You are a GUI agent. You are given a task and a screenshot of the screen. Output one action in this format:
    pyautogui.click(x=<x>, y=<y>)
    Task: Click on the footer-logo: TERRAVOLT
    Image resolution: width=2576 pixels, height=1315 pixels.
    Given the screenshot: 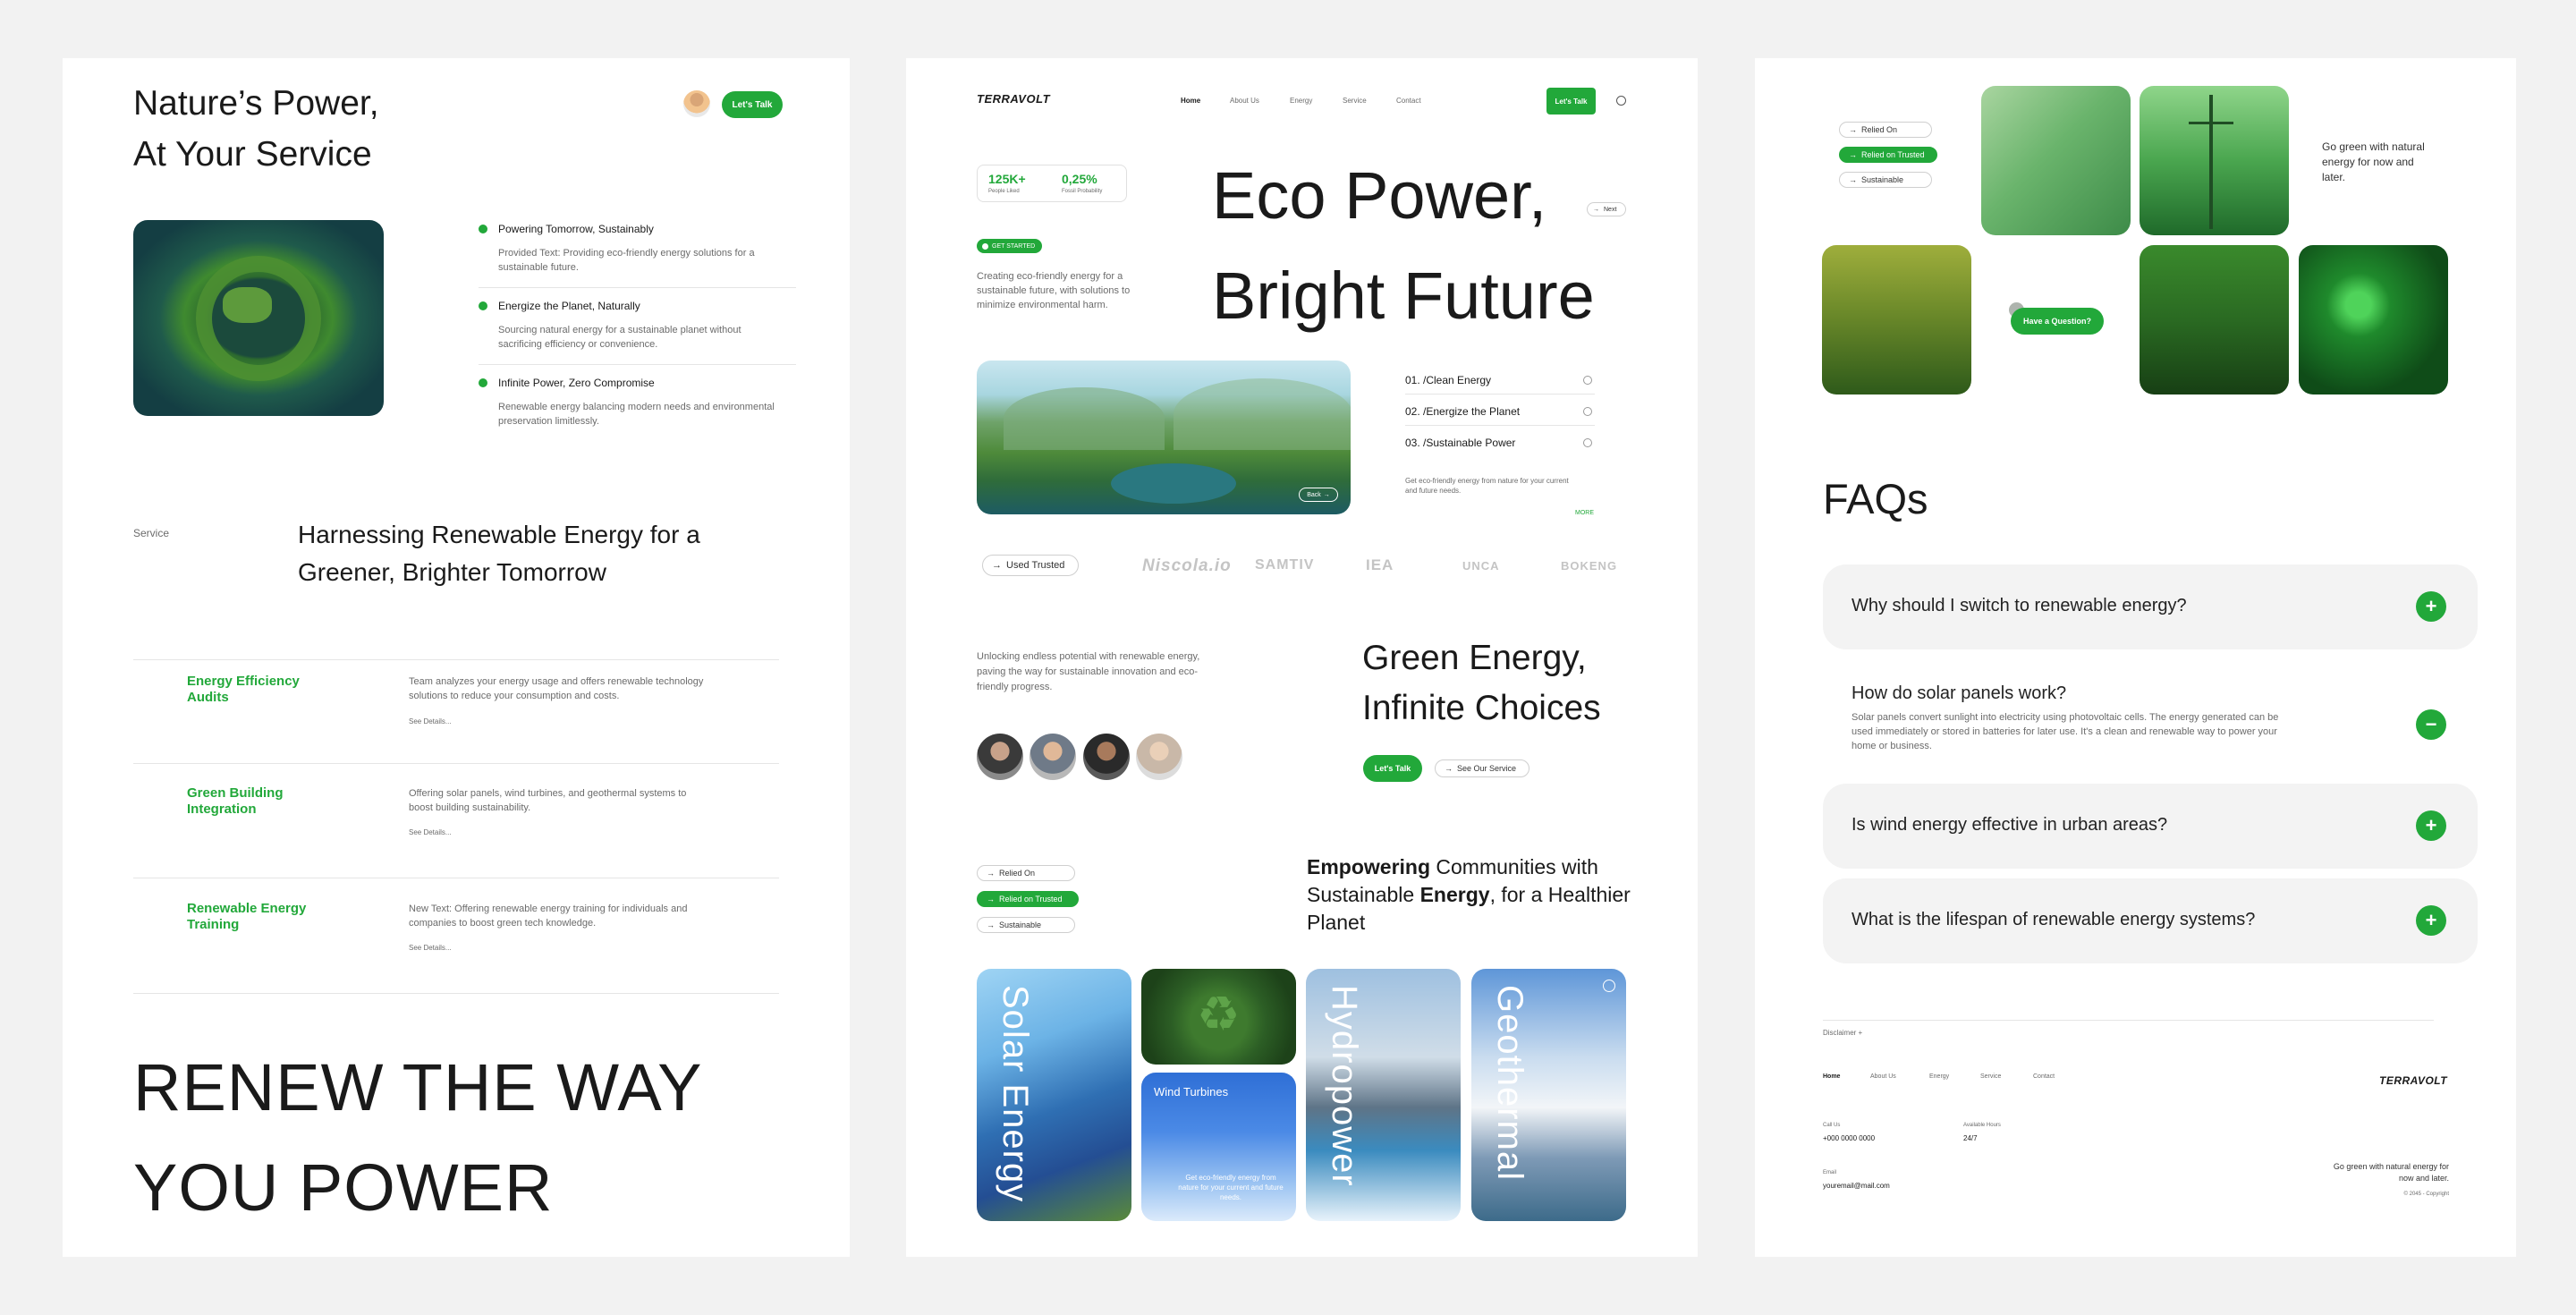 What is the action you would take?
    pyautogui.click(x=2413, y=1080)
    